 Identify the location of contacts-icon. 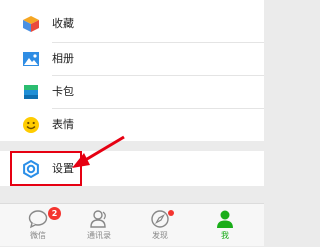
(98, 219).